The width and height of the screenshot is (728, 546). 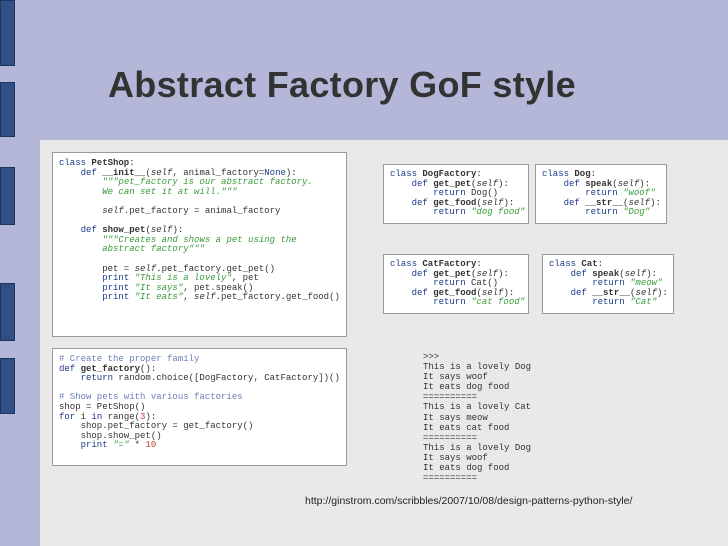 What do you see at coordinates (639, 193) in the screenshot?
I see `code-token: "woof"` at bounding box center [639, 193].